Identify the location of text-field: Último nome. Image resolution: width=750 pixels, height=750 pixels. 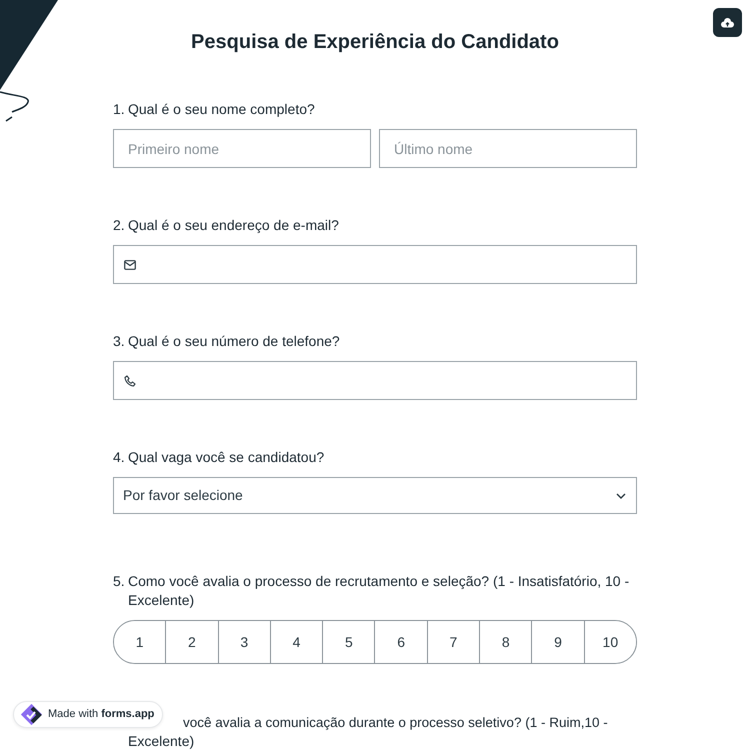
(508, 148).